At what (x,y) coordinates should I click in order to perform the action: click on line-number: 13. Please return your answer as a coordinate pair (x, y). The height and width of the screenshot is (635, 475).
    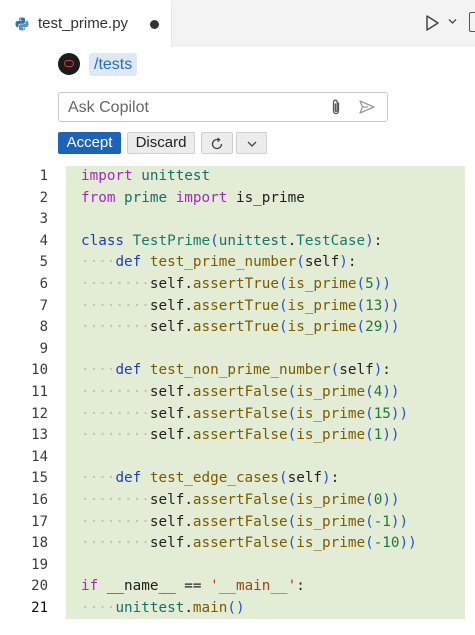
    Looking at the image, I should click on (39, 435).